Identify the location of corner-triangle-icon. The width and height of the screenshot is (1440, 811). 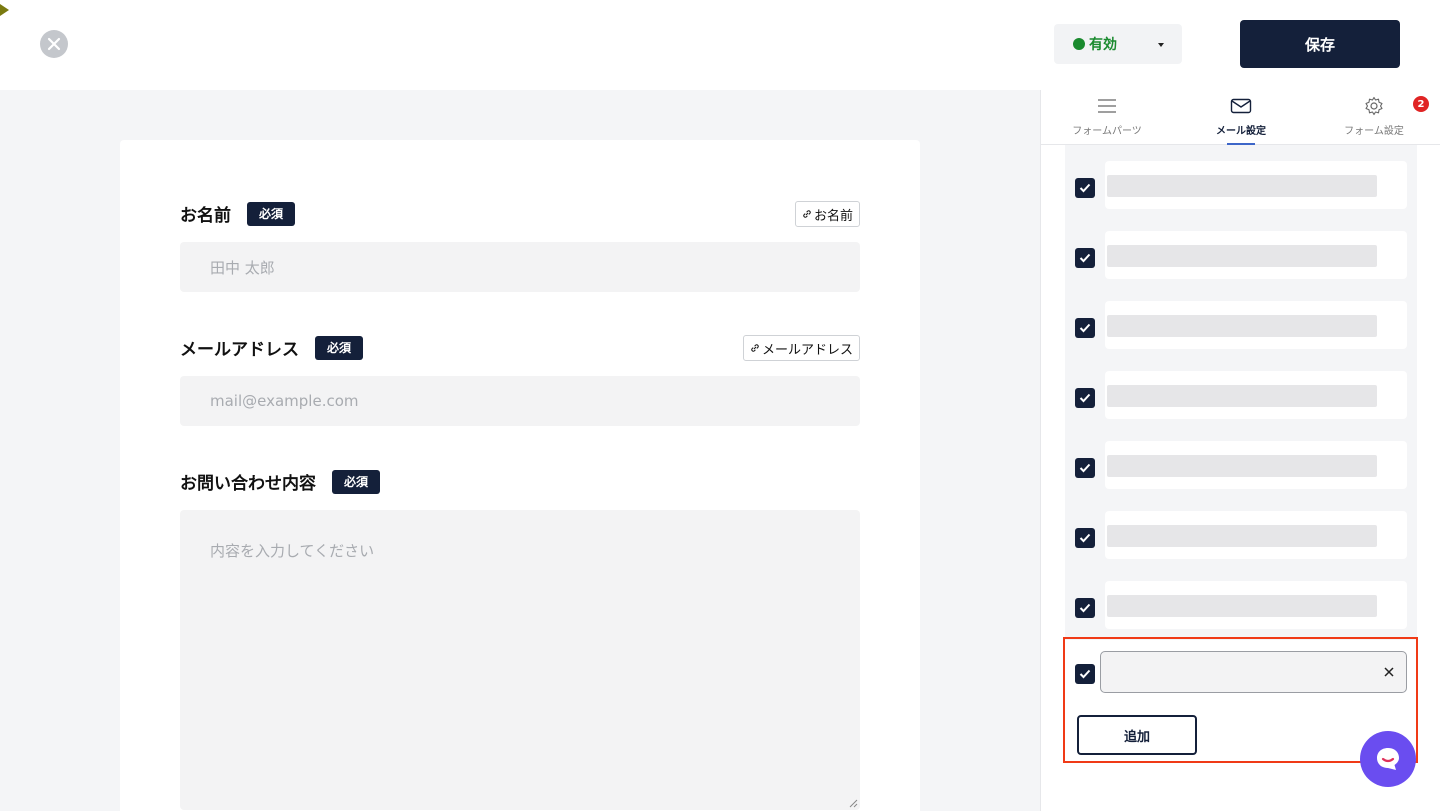
(4, 10).